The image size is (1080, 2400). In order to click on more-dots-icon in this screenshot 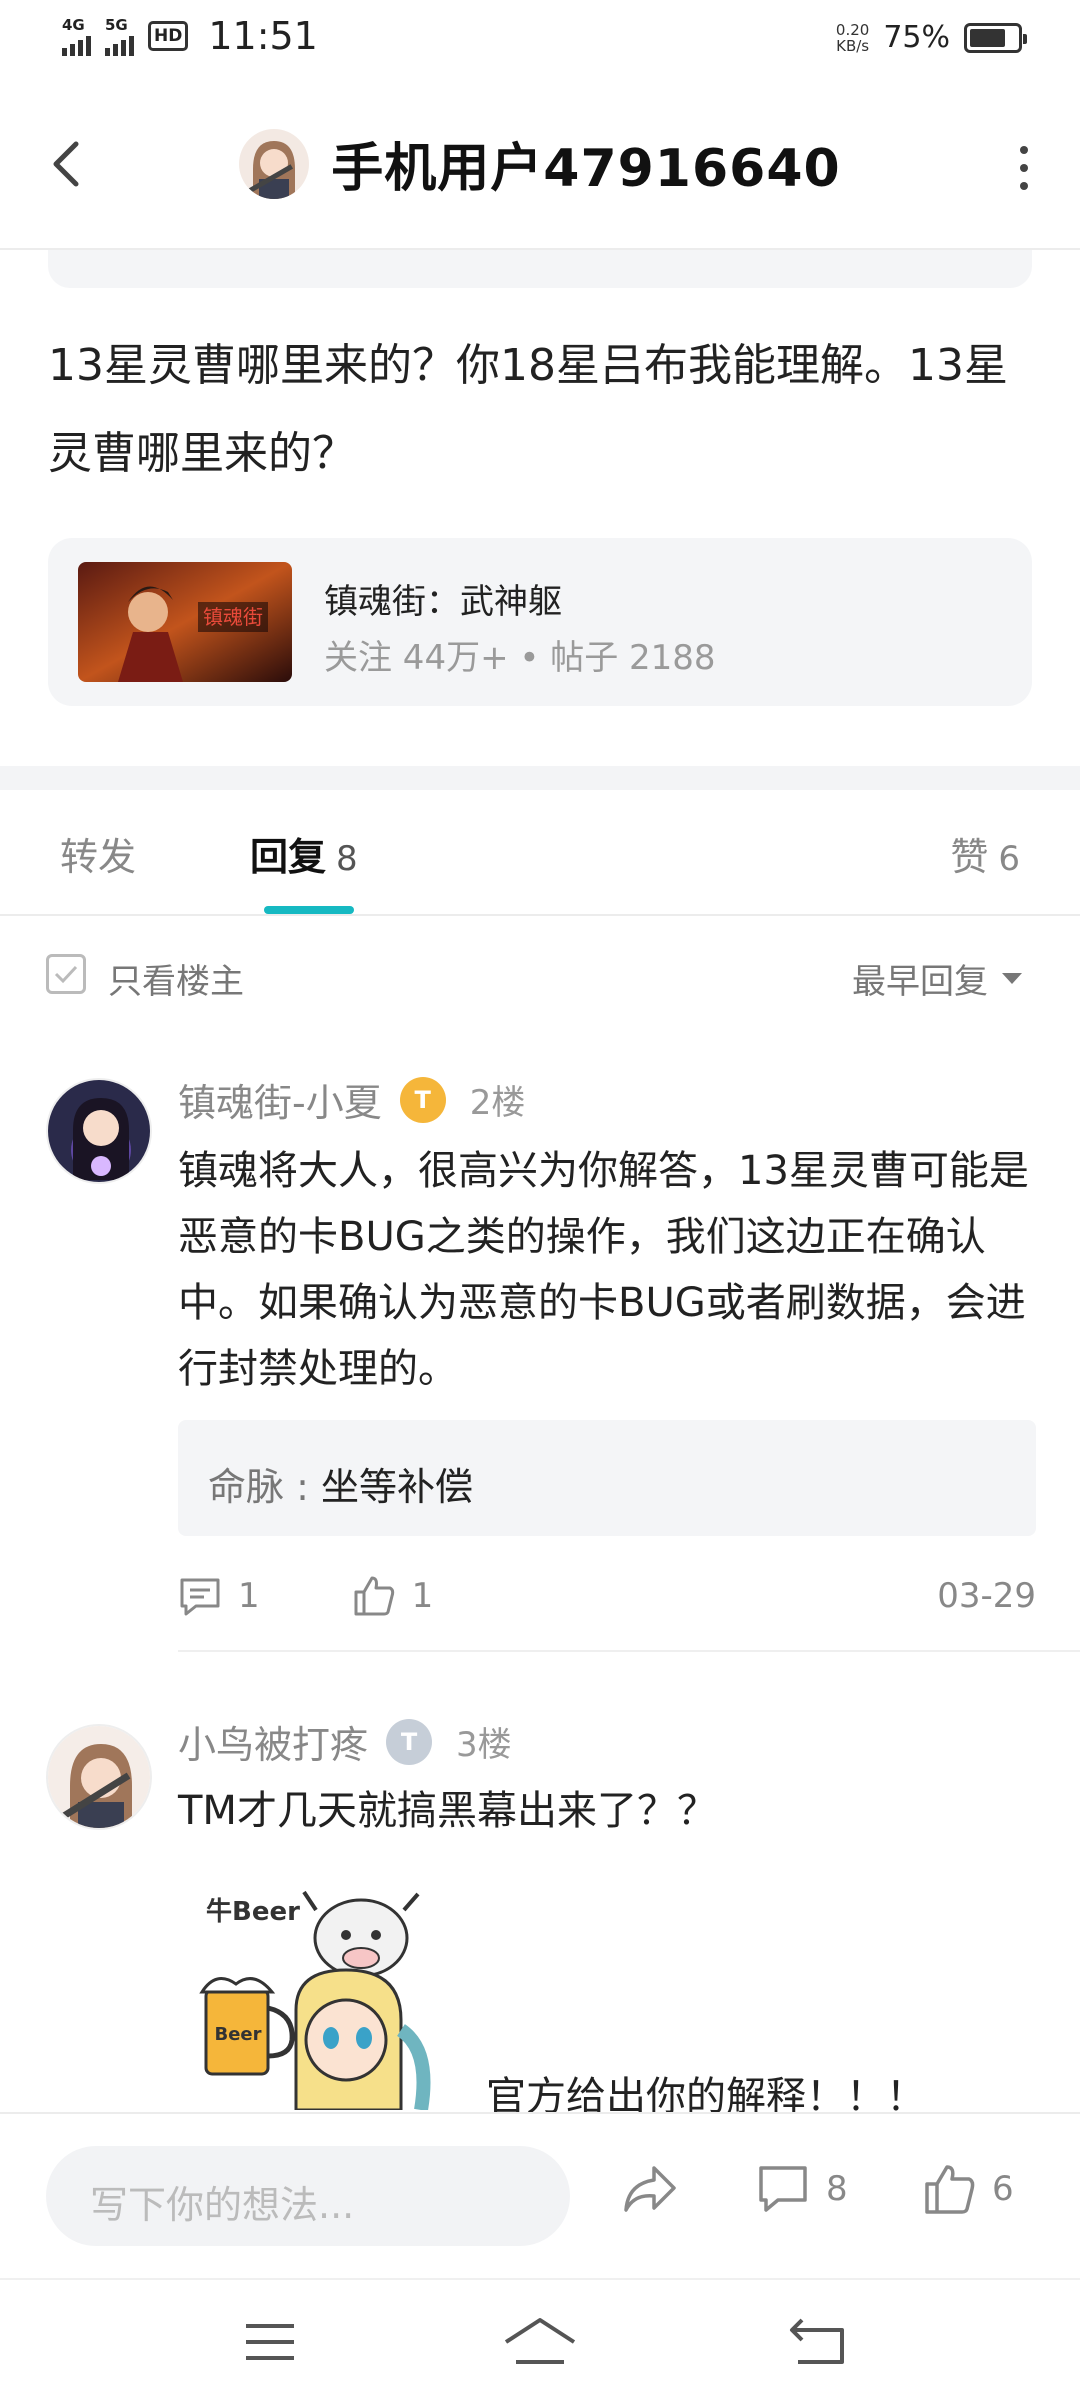, I will do `click(1024, 150)`.